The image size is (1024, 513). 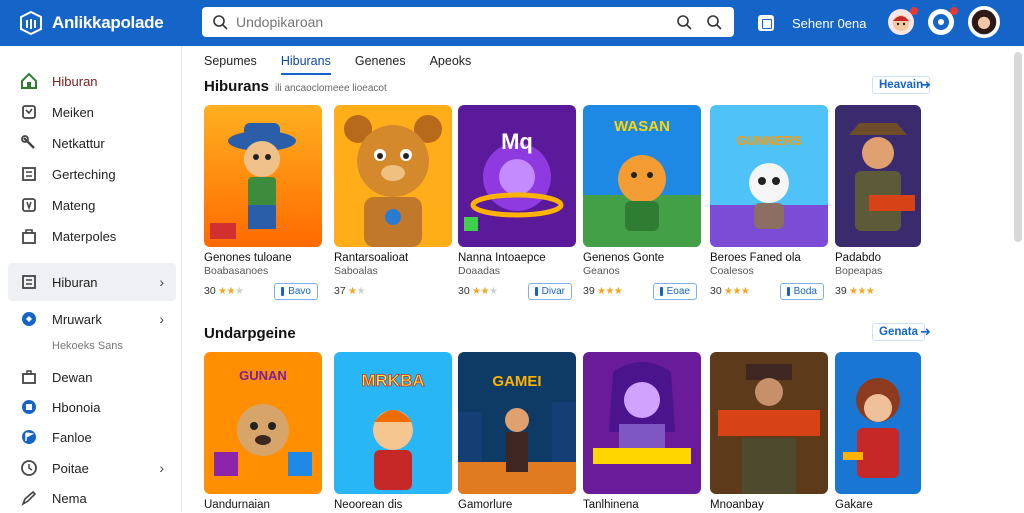 I want to click on topbar-actions: Sehenr 0ena, so click(x=825, y=23).